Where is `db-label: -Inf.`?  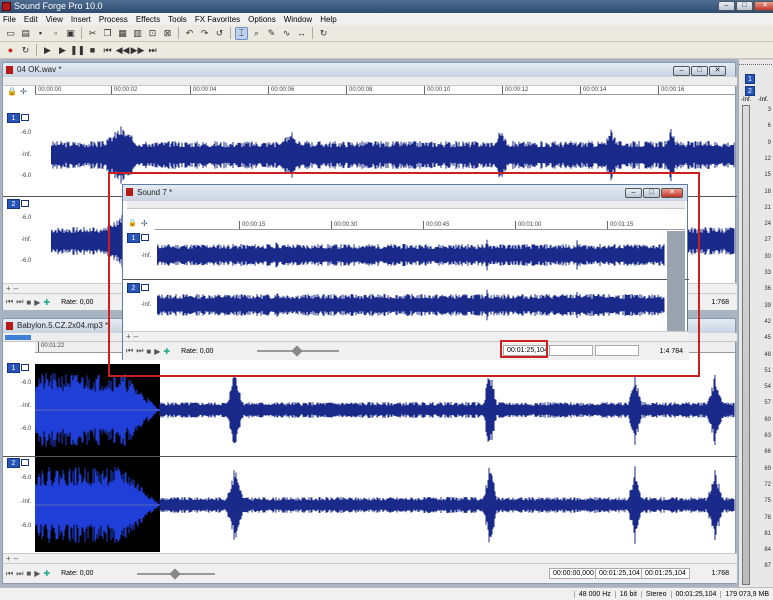 db-label: -Inf. is located at coordinates (26, 502).